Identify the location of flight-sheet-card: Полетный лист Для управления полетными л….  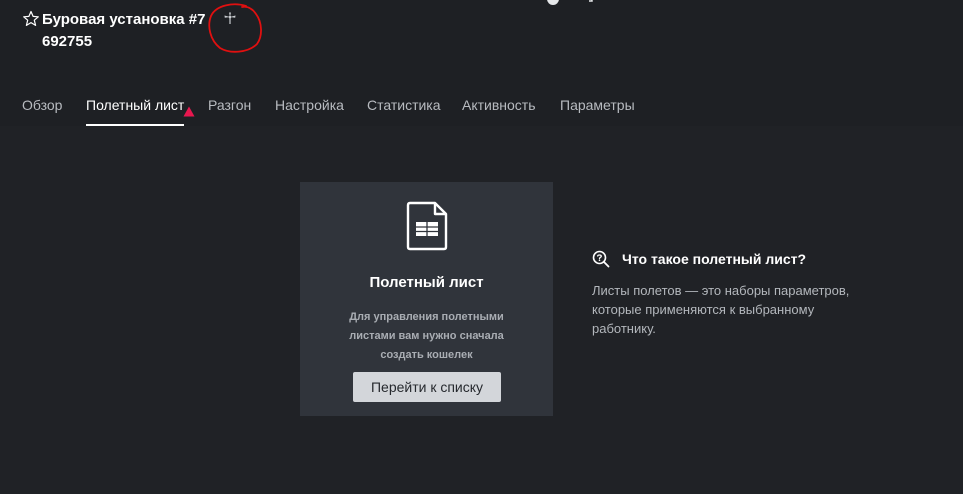
(426, 299).